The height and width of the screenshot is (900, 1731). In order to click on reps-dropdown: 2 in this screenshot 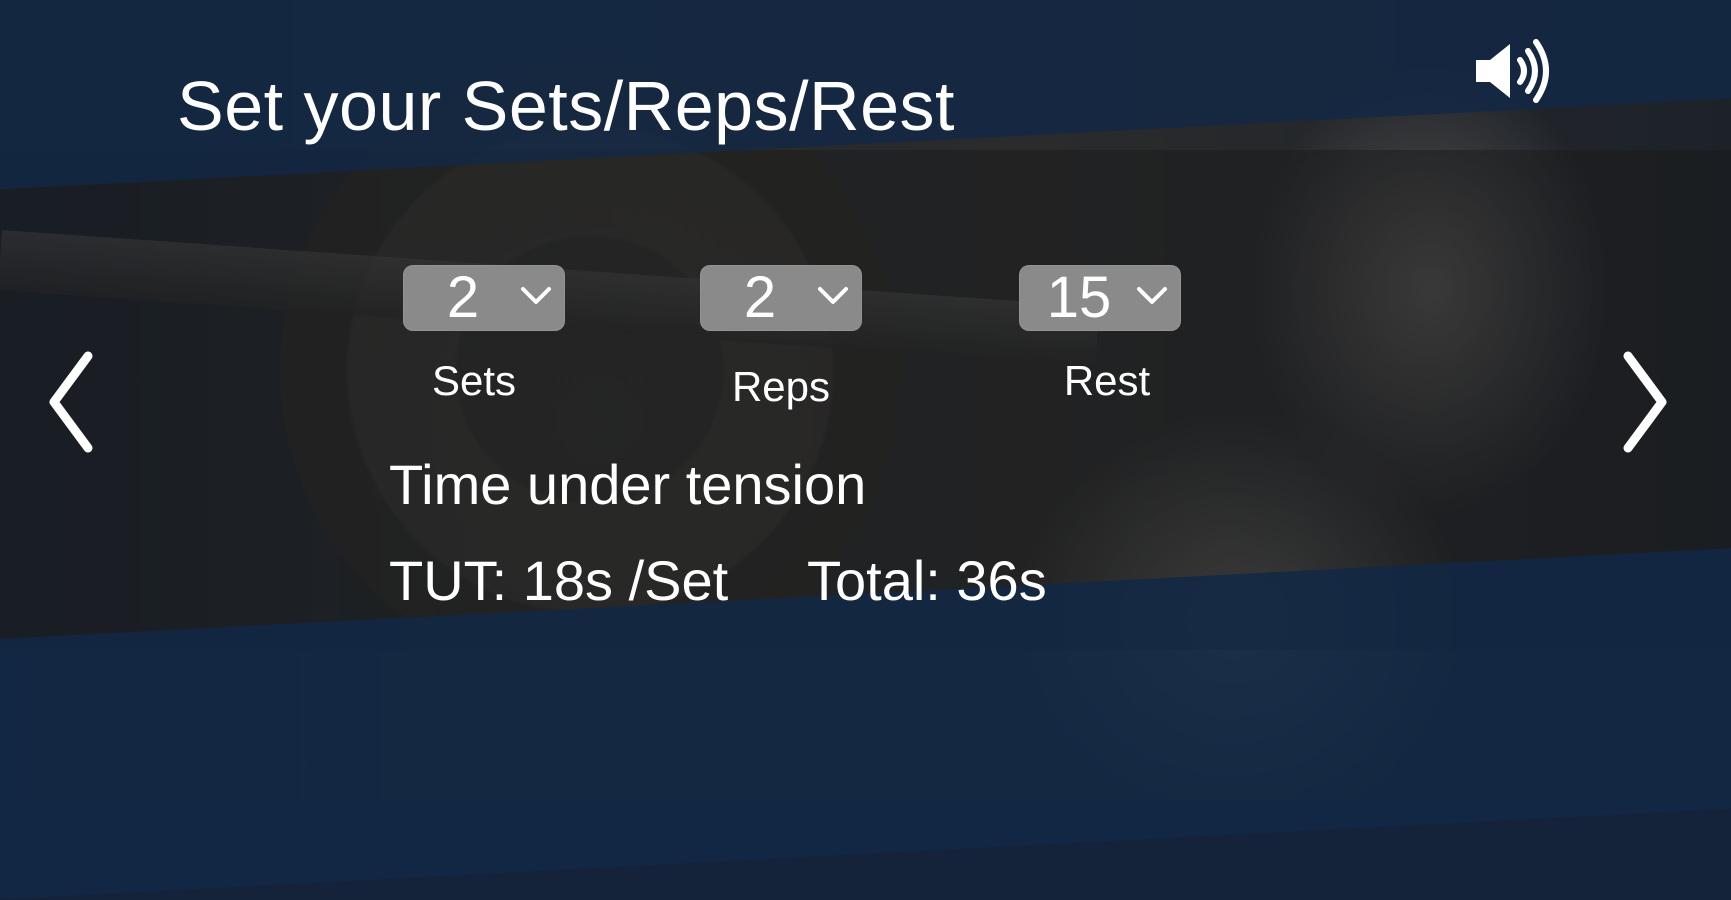, I will do `click(781, 298)`.